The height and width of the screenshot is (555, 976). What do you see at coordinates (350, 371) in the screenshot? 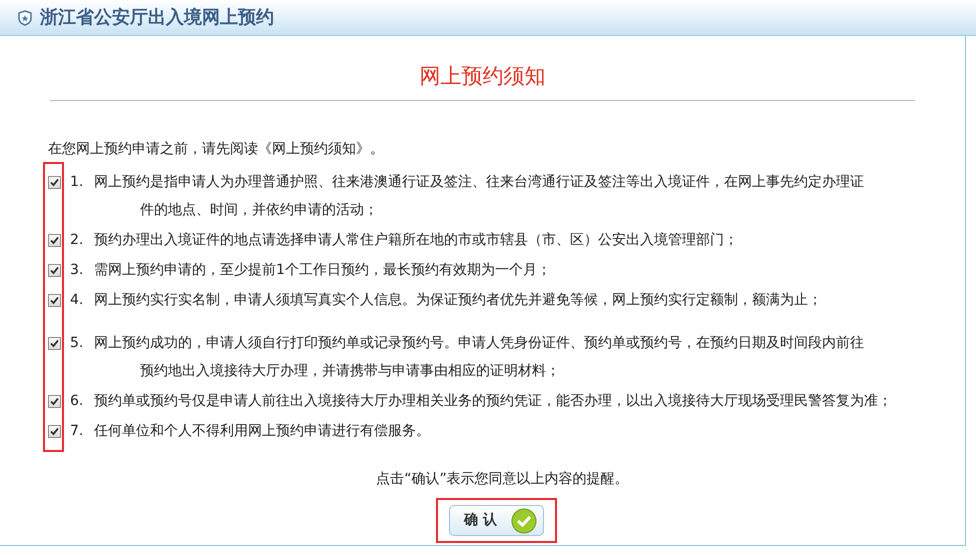
I see `item-text: 预约地出入境接待大厅办理，并请携带与申请事由相应的证明材料；` at bounding box center [350, 371].